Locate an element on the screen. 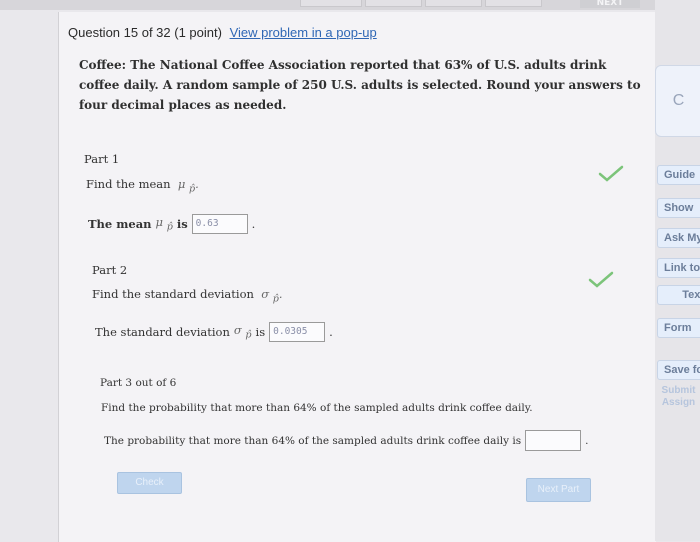 This screenshot has height=542, width=700. part1-title: Part 1 is located at coordinates (102, 159).